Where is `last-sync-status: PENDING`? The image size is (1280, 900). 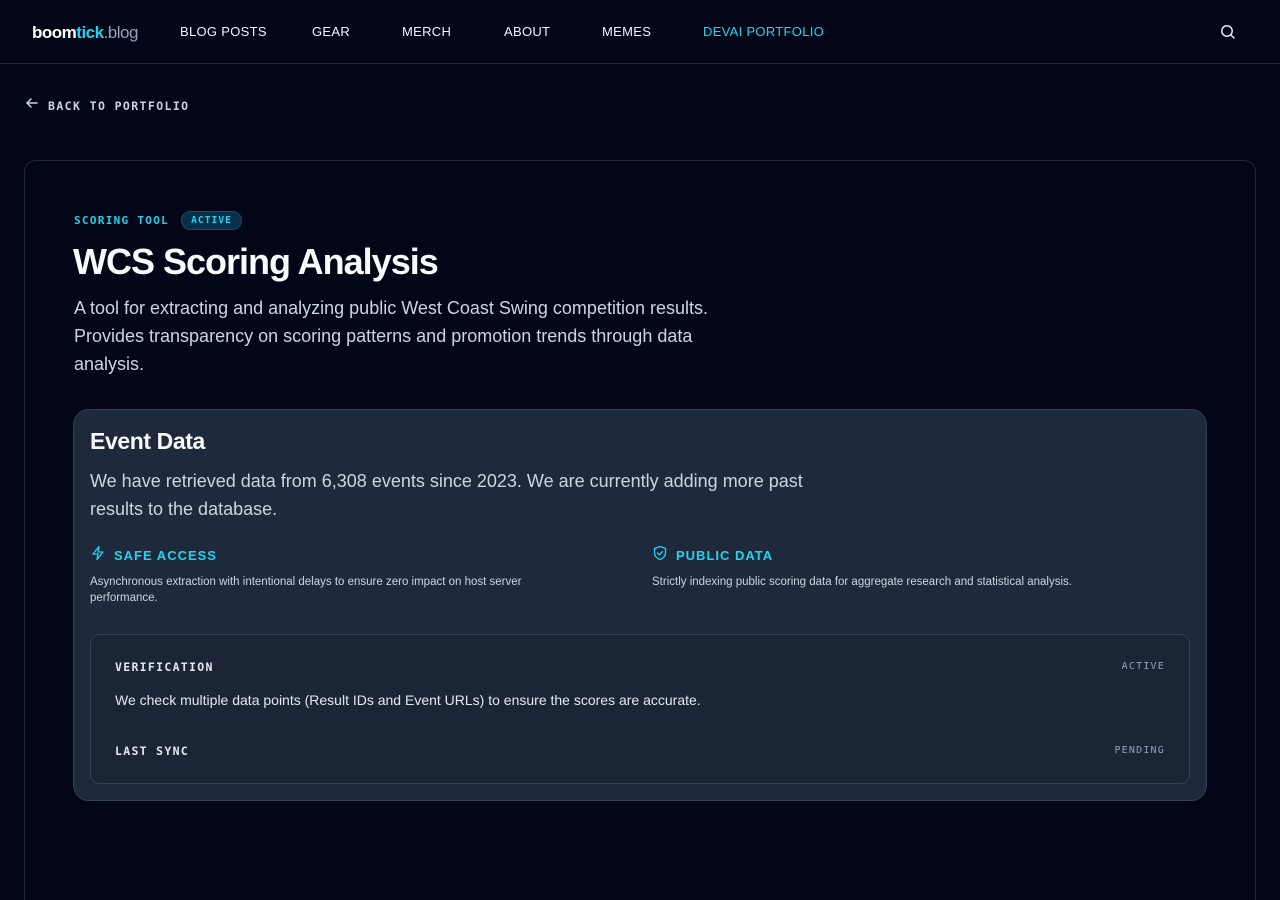
last-sync-status: PENDING is located at coordinates (1139, 750).